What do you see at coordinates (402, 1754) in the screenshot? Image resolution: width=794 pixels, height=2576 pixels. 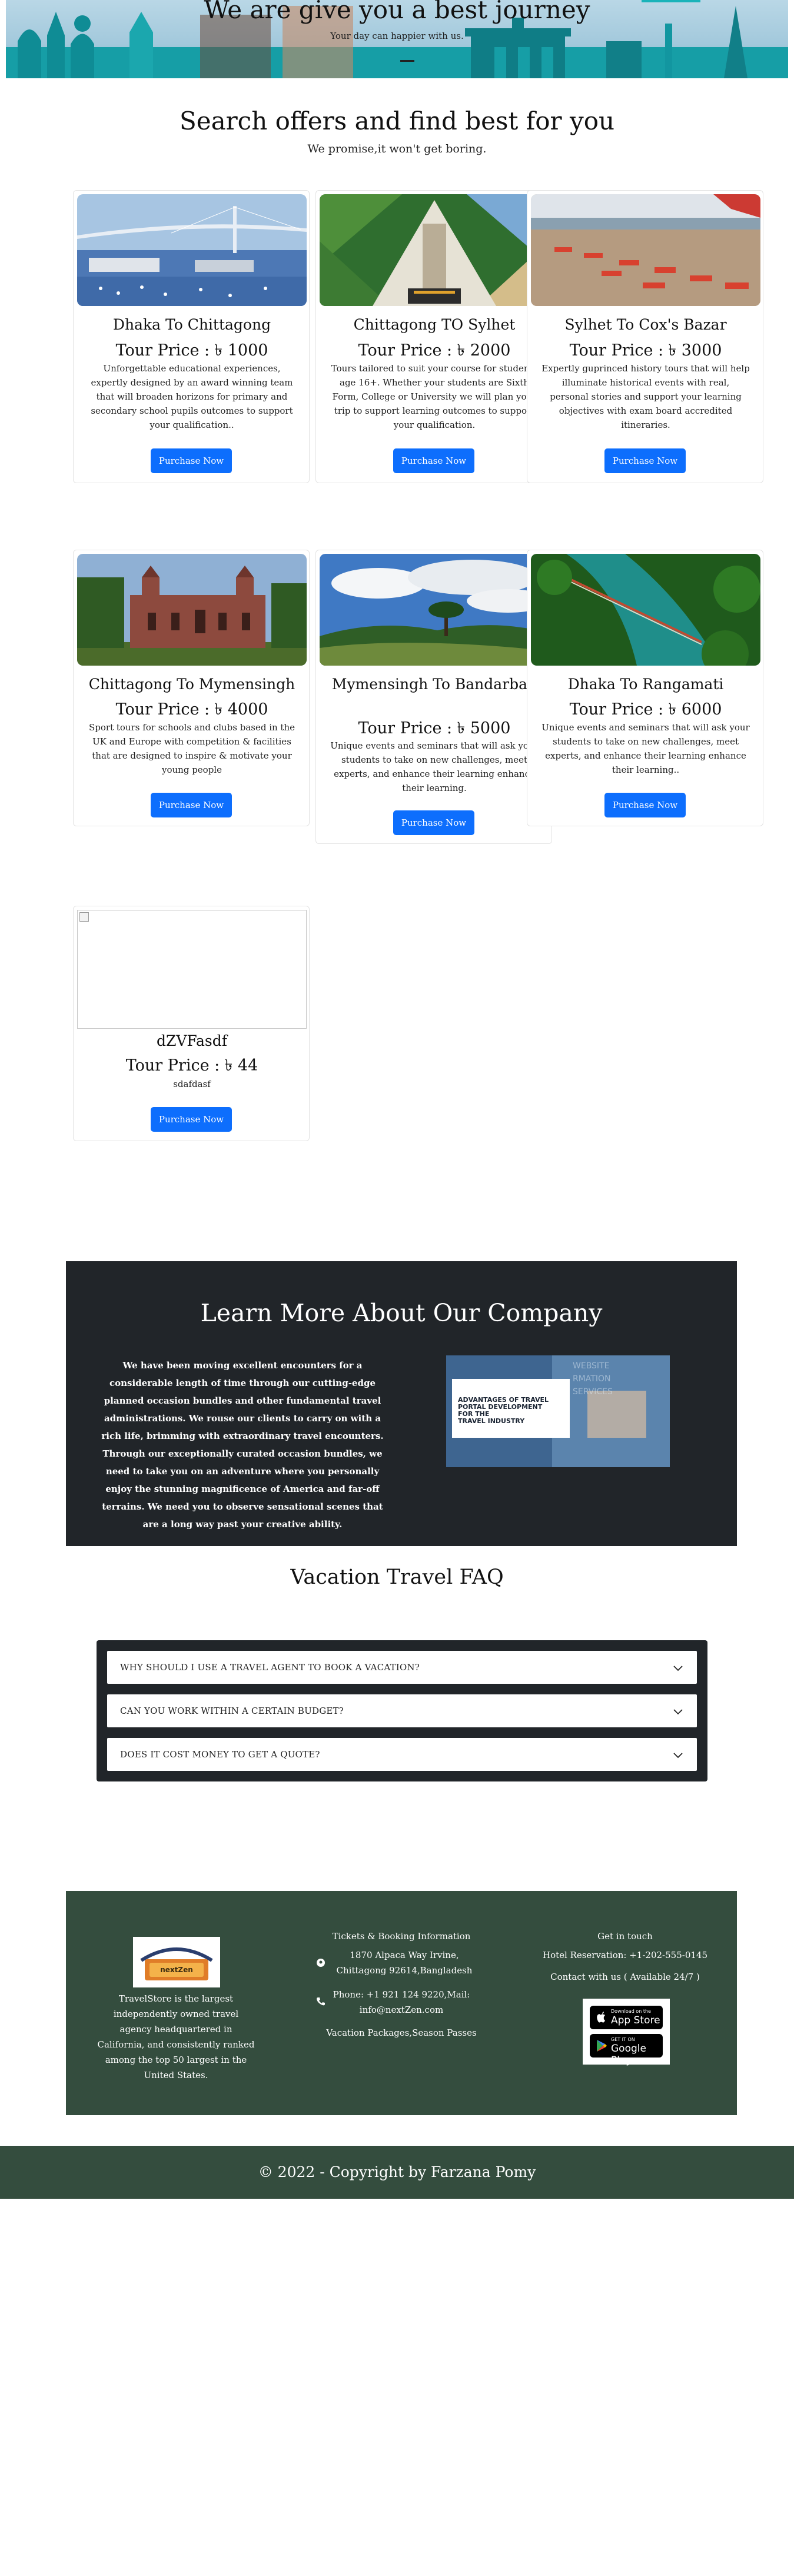 I see `faq-item: DOES IT COST MONEY TO GET A QUOTE?` at bounding box center [402, 1754].